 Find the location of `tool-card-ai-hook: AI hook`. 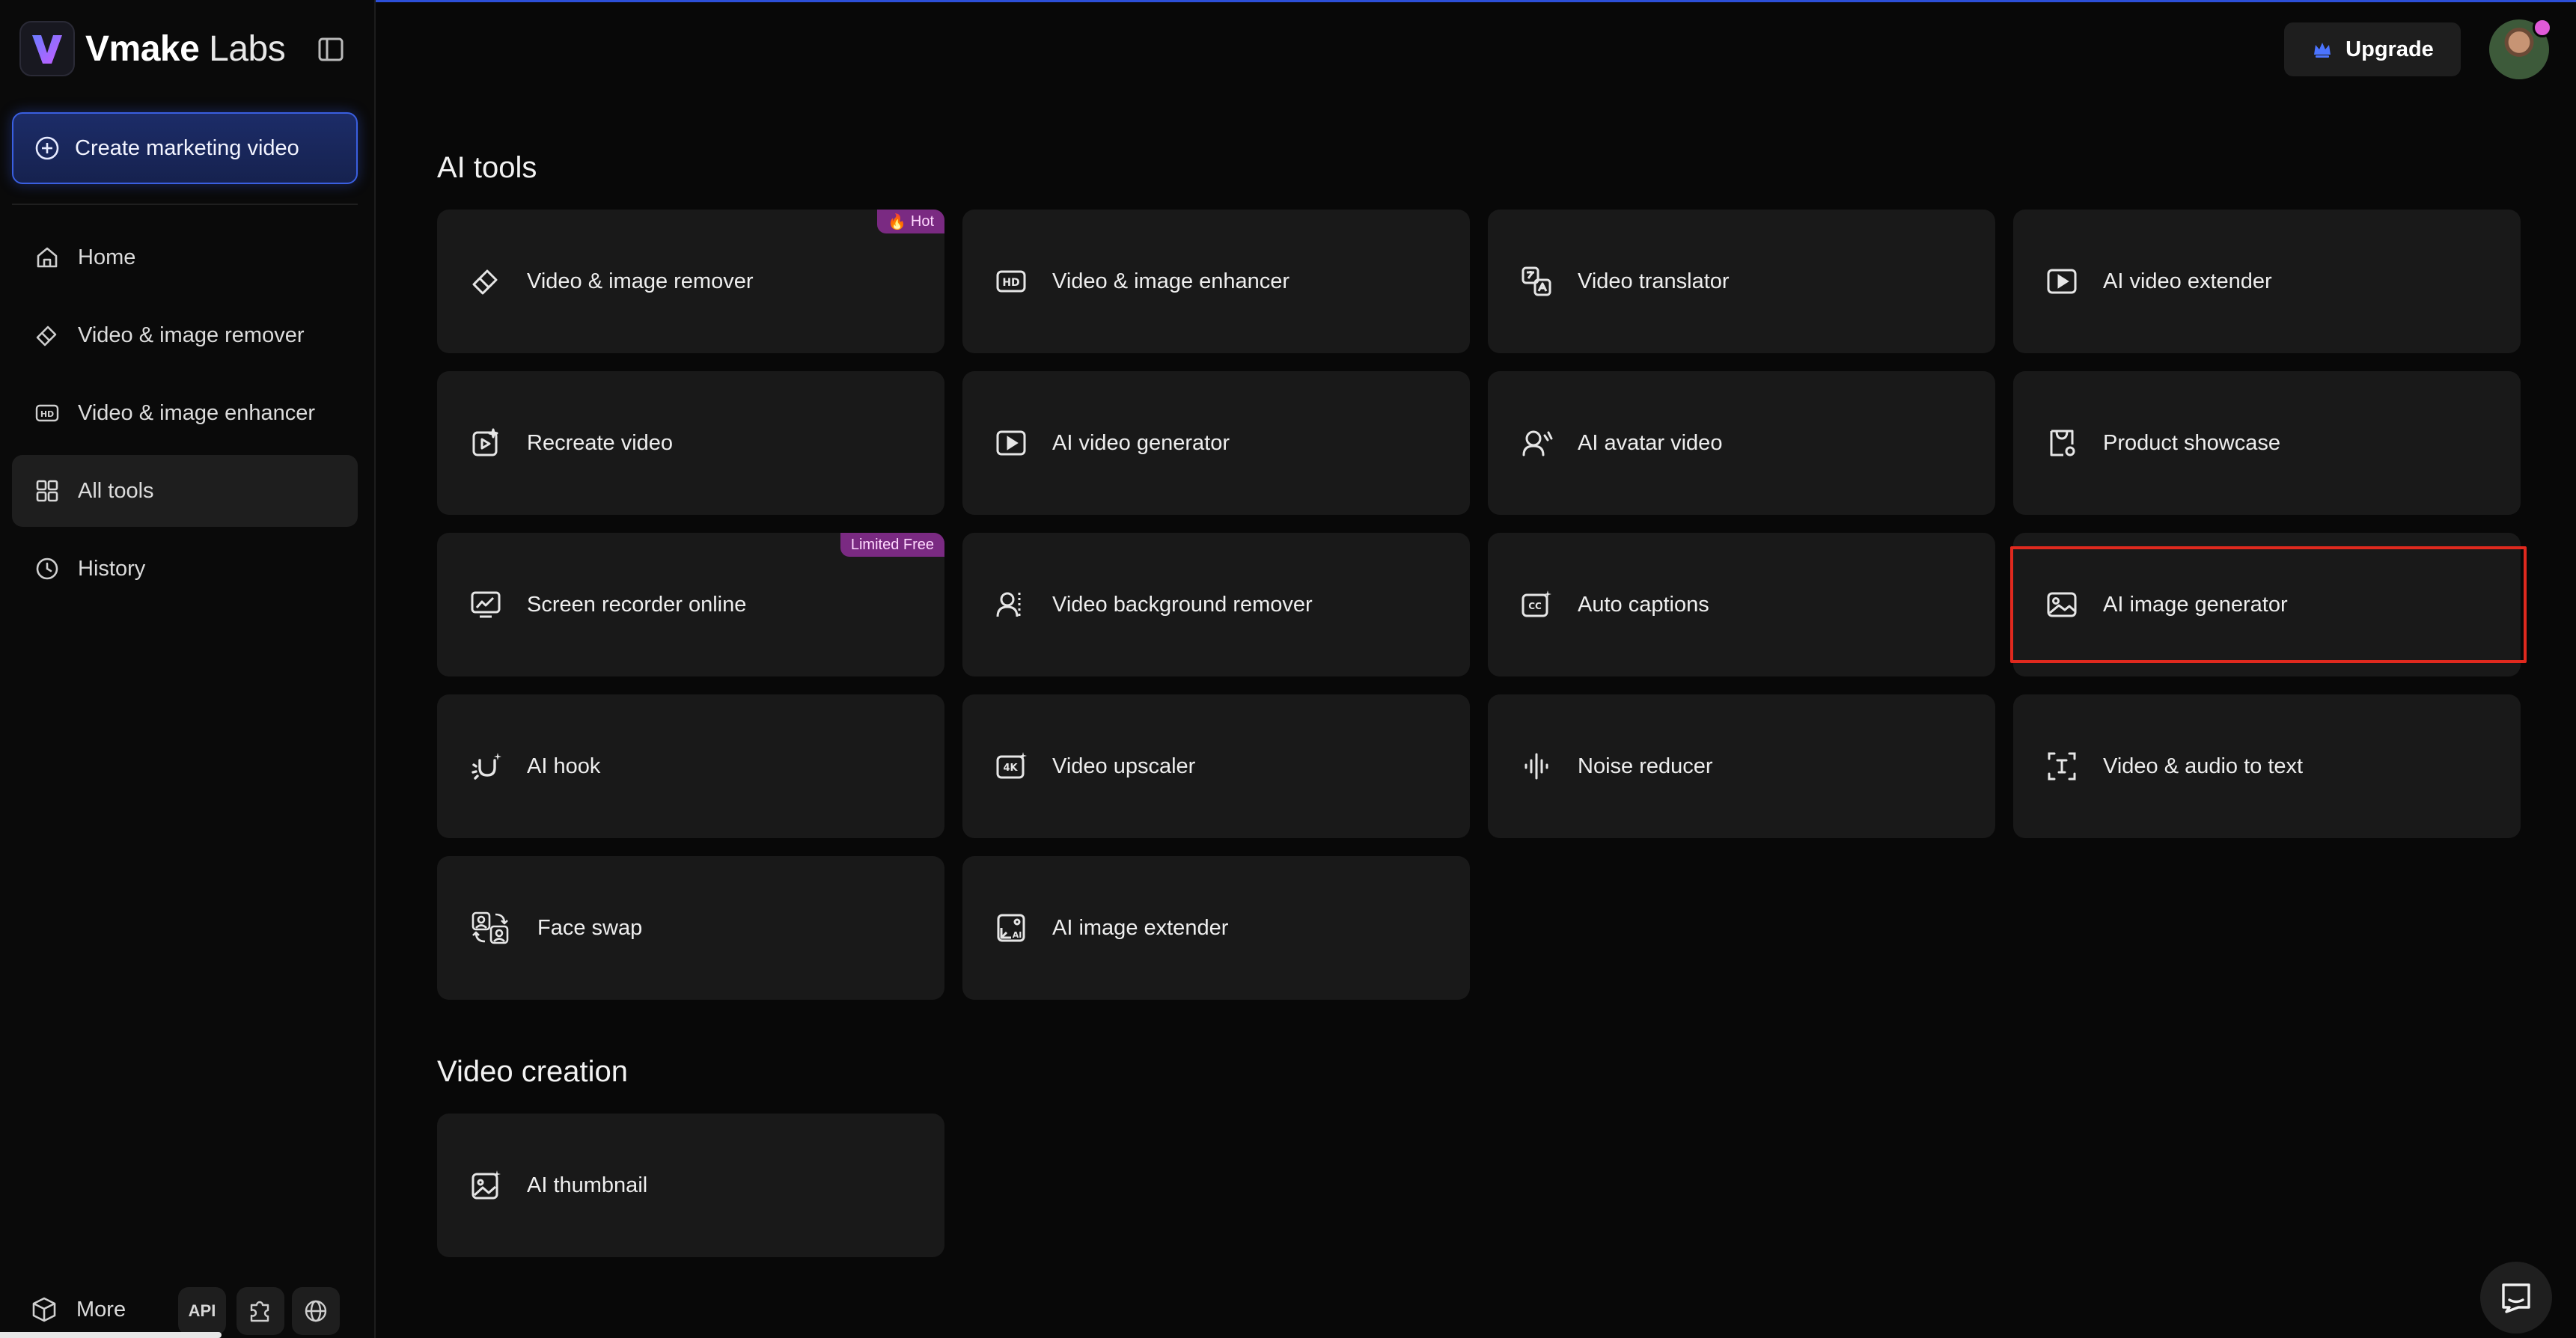

tool-card-ai-hook: AI hook is located at coordinates (690, 766).